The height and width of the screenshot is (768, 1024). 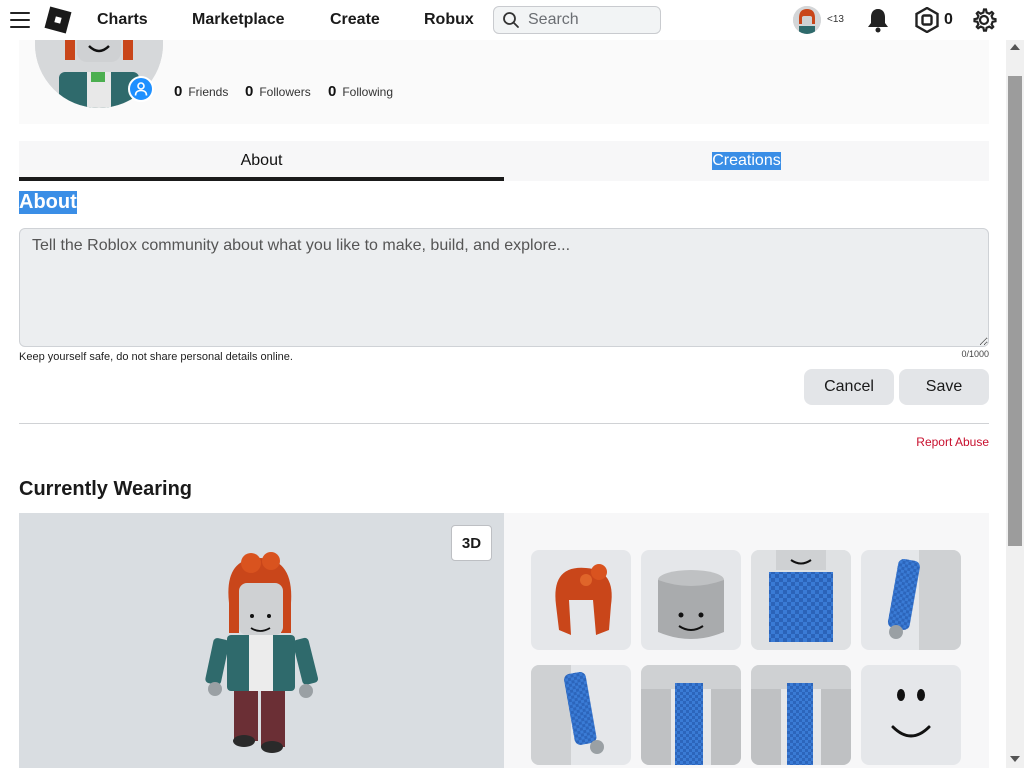 I want to click on left-leg-item-icon, so click(x=691, y=715).